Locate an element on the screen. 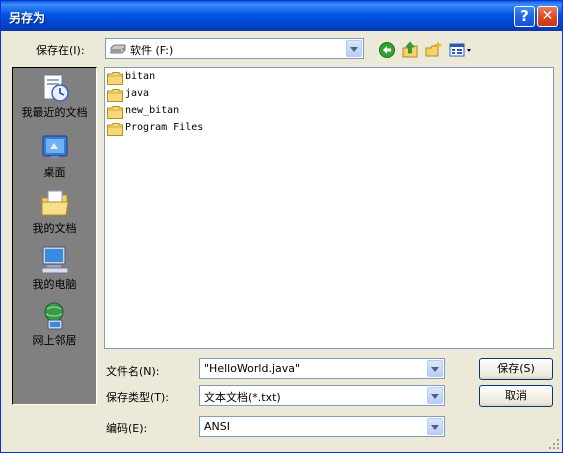 This screenshot has width=563, height=453. up-folder-icon is located at coordinates (410, 50).